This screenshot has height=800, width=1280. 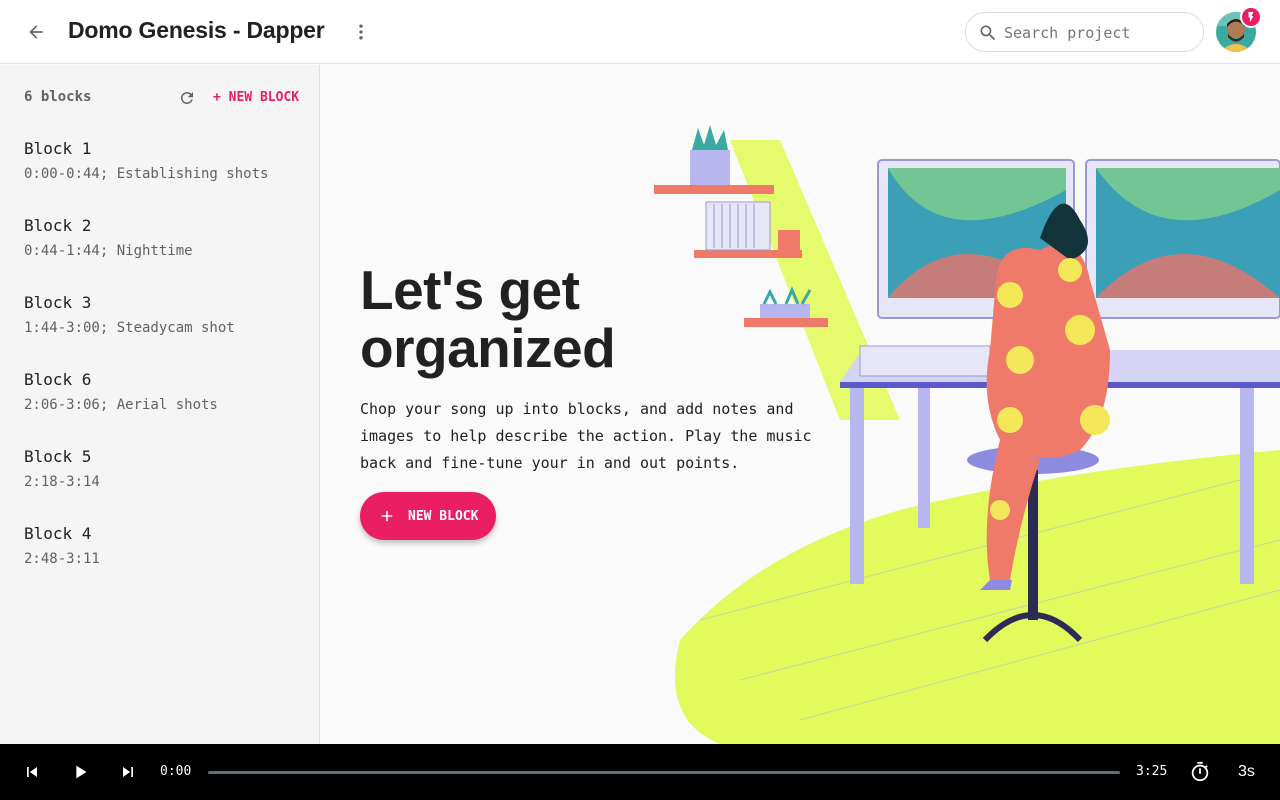 I want to click on empty-state-headline: Let's get organized, so click(x=488, y=319).